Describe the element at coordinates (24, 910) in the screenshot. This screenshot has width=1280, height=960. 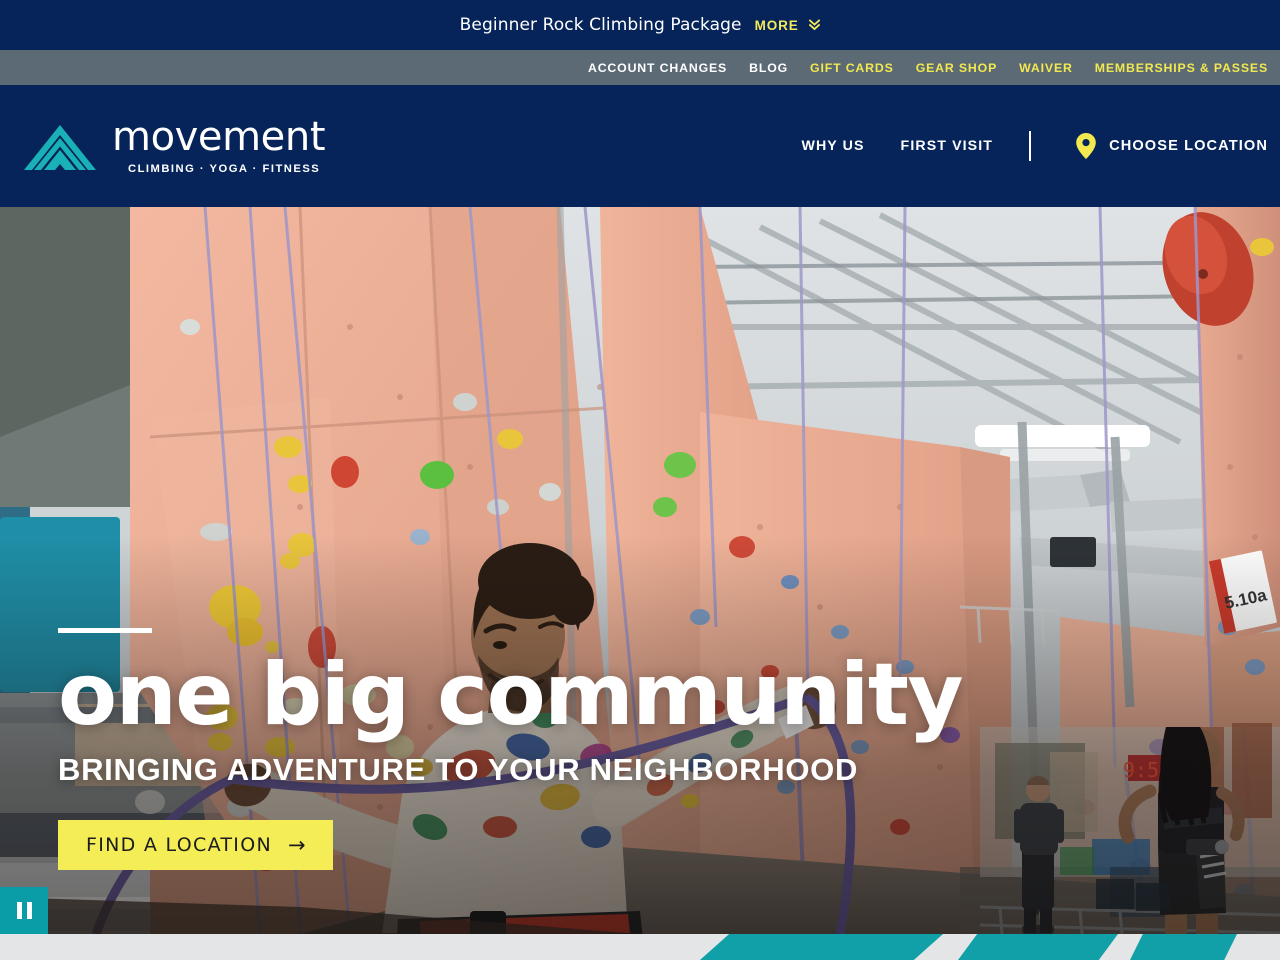
I see `carousel-pause-button` at that location.